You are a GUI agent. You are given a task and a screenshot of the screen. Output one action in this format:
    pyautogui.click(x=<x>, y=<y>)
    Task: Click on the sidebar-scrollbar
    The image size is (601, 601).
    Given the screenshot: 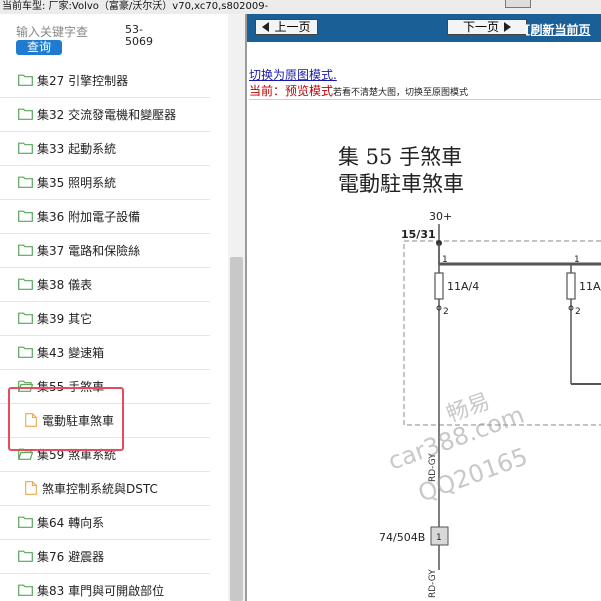 What is the action you would take?
    pyautogui.click(x=236, y=307)
    